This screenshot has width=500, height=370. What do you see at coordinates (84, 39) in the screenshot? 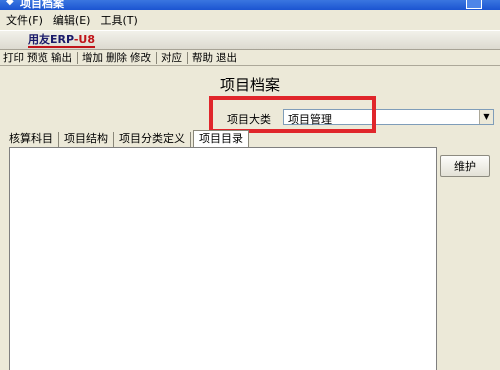
I see `brand-suffix-text: -U8` at bounding box center [84, 39].